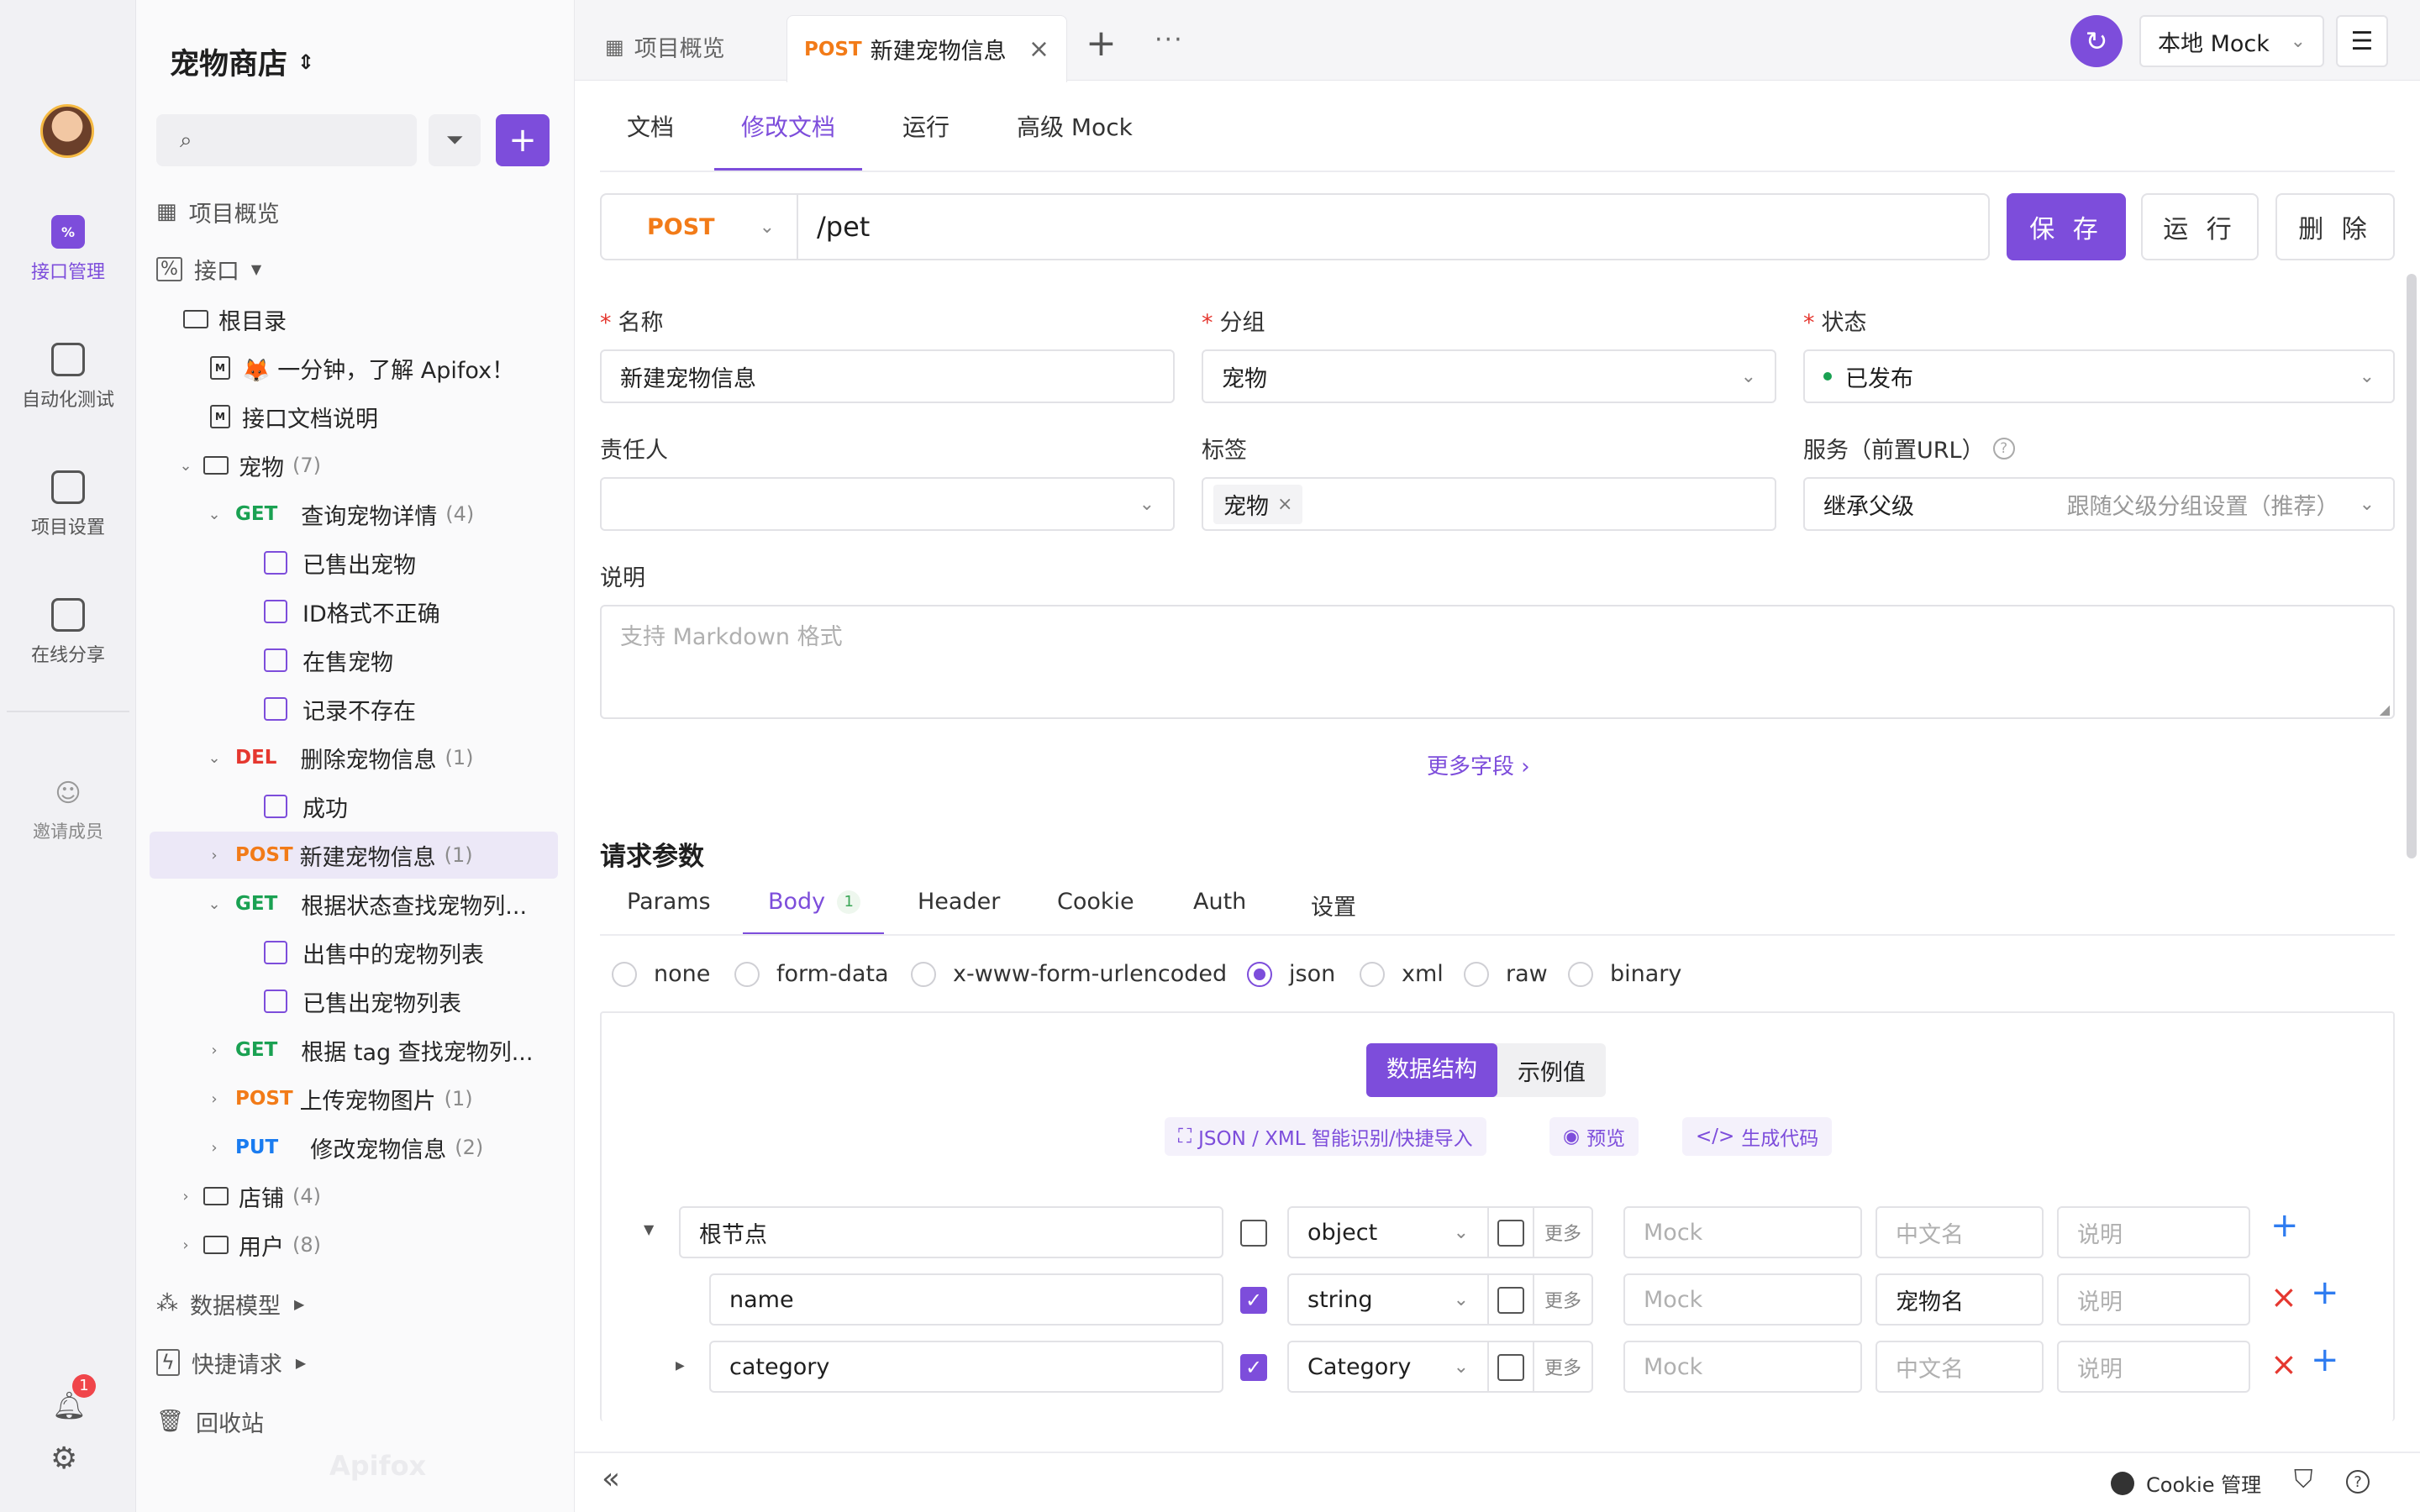  Describe the element at coordinates (2303, 1479) in the screenshot. I see `shirt-icon: ⛉` at that location.